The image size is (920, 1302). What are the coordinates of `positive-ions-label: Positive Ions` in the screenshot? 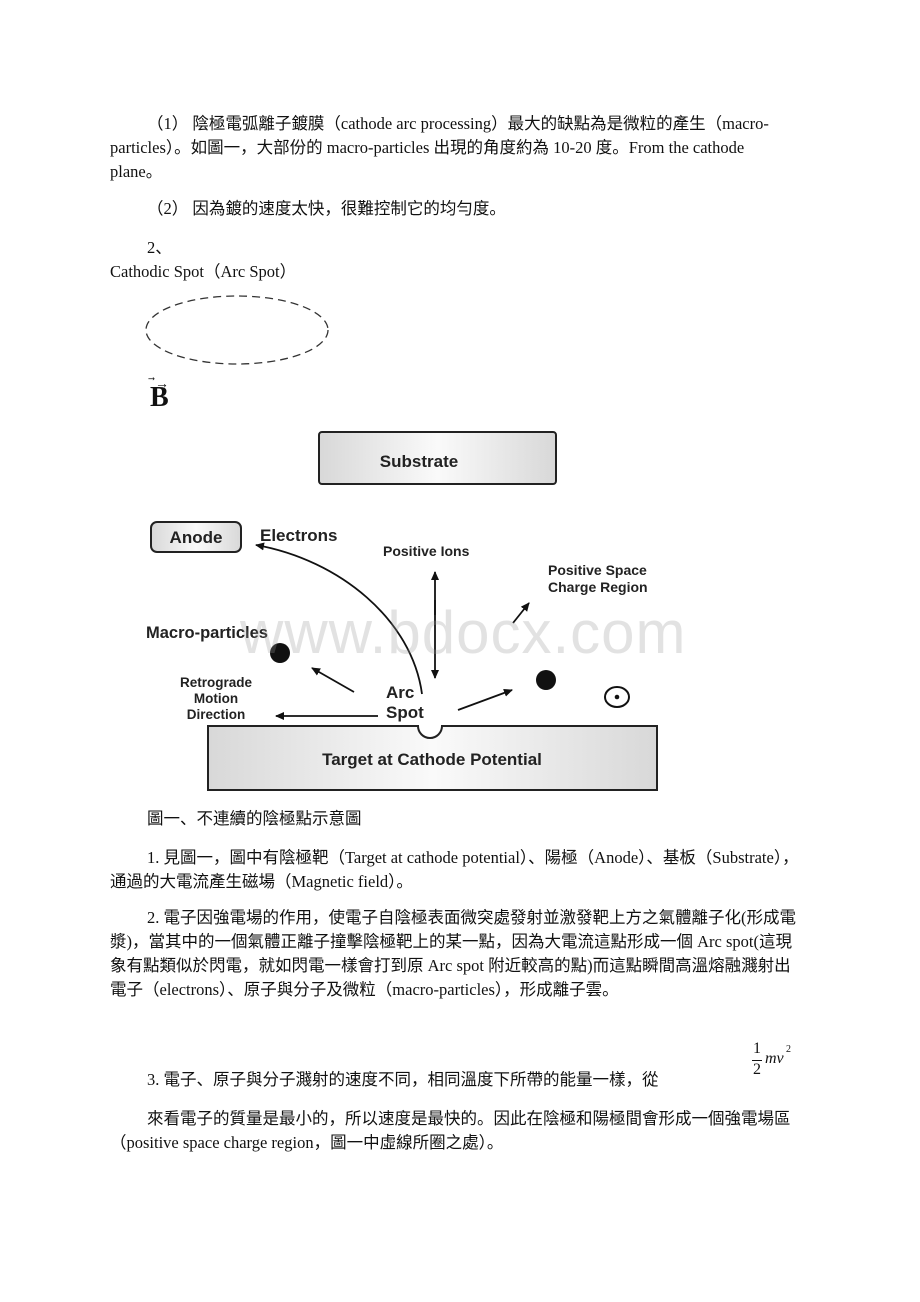 It's located at (426, 551).